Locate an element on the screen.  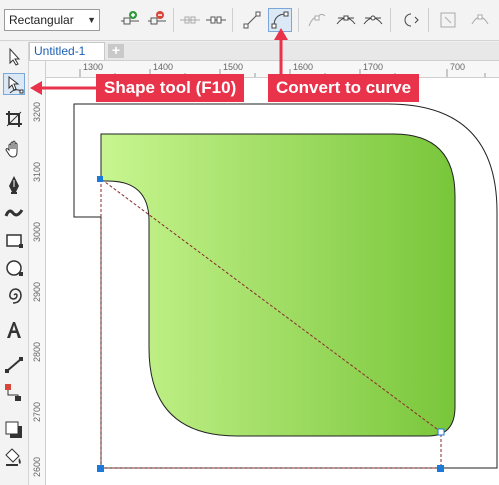
convert-to-curve-button is located at coordinates (280, 20).